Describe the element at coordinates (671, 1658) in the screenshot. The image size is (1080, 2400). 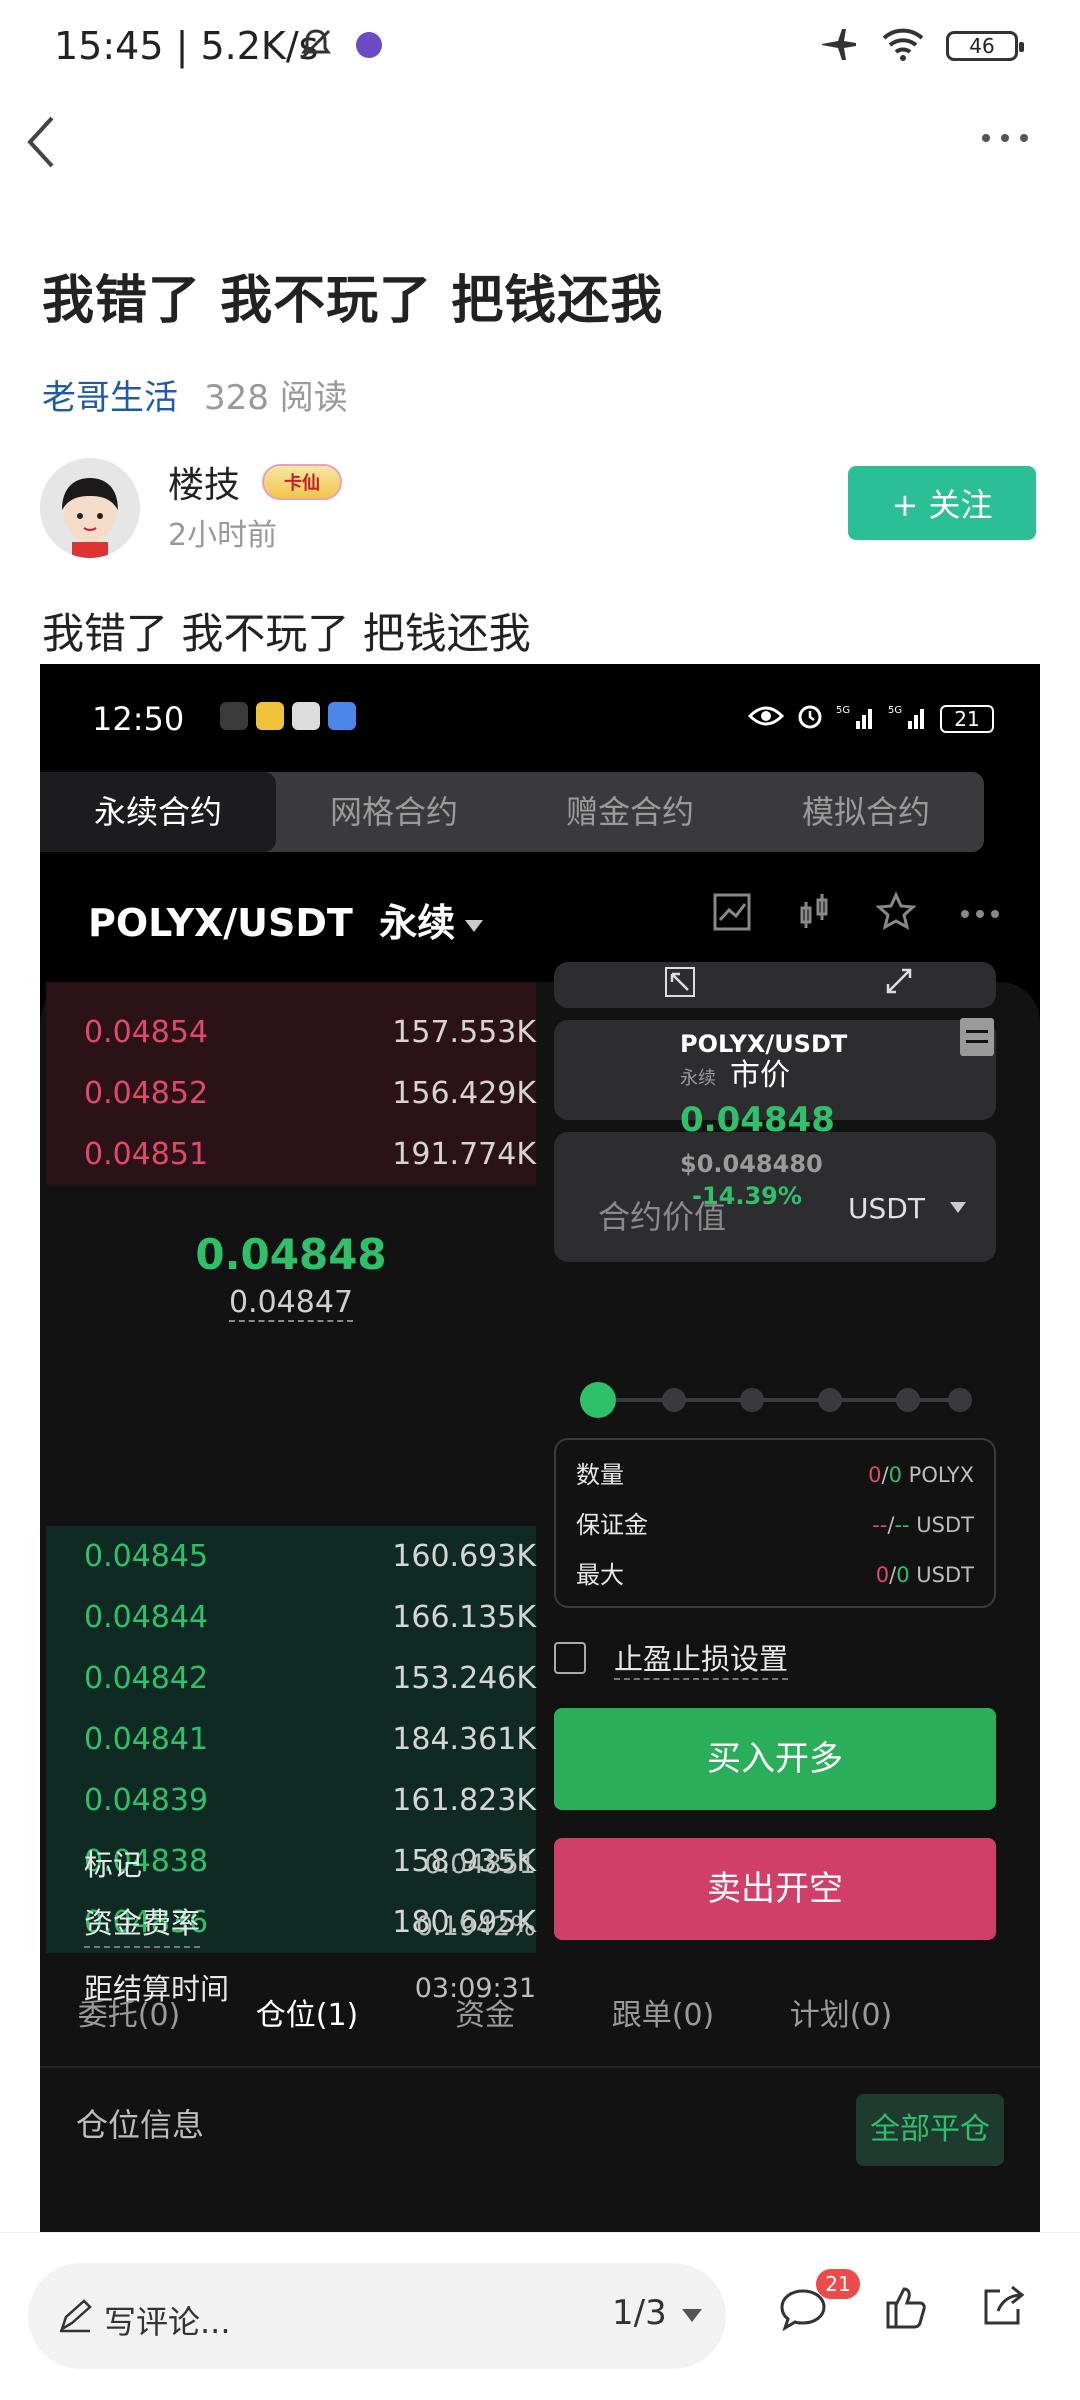
I see `tpsl-toggle: 止盈止损设置` at that location.